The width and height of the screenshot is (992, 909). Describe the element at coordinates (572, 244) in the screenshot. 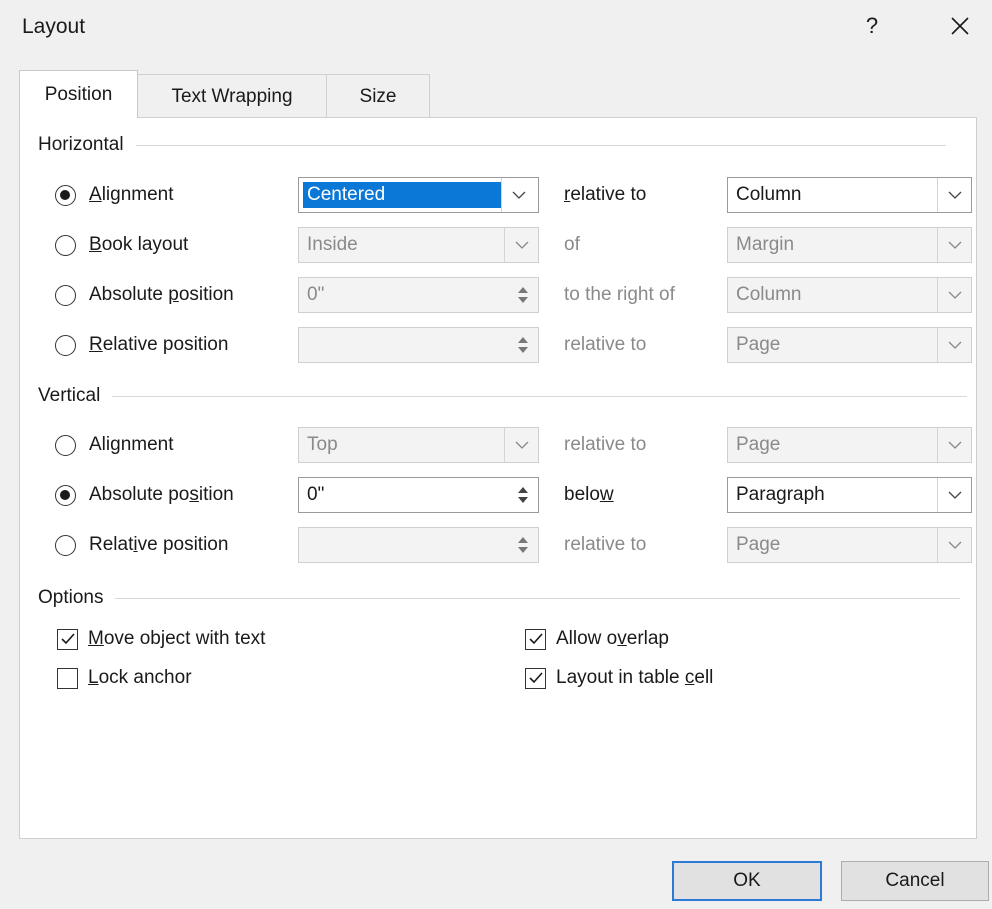

I see `horizontal-relative-label-1: of` at that location.